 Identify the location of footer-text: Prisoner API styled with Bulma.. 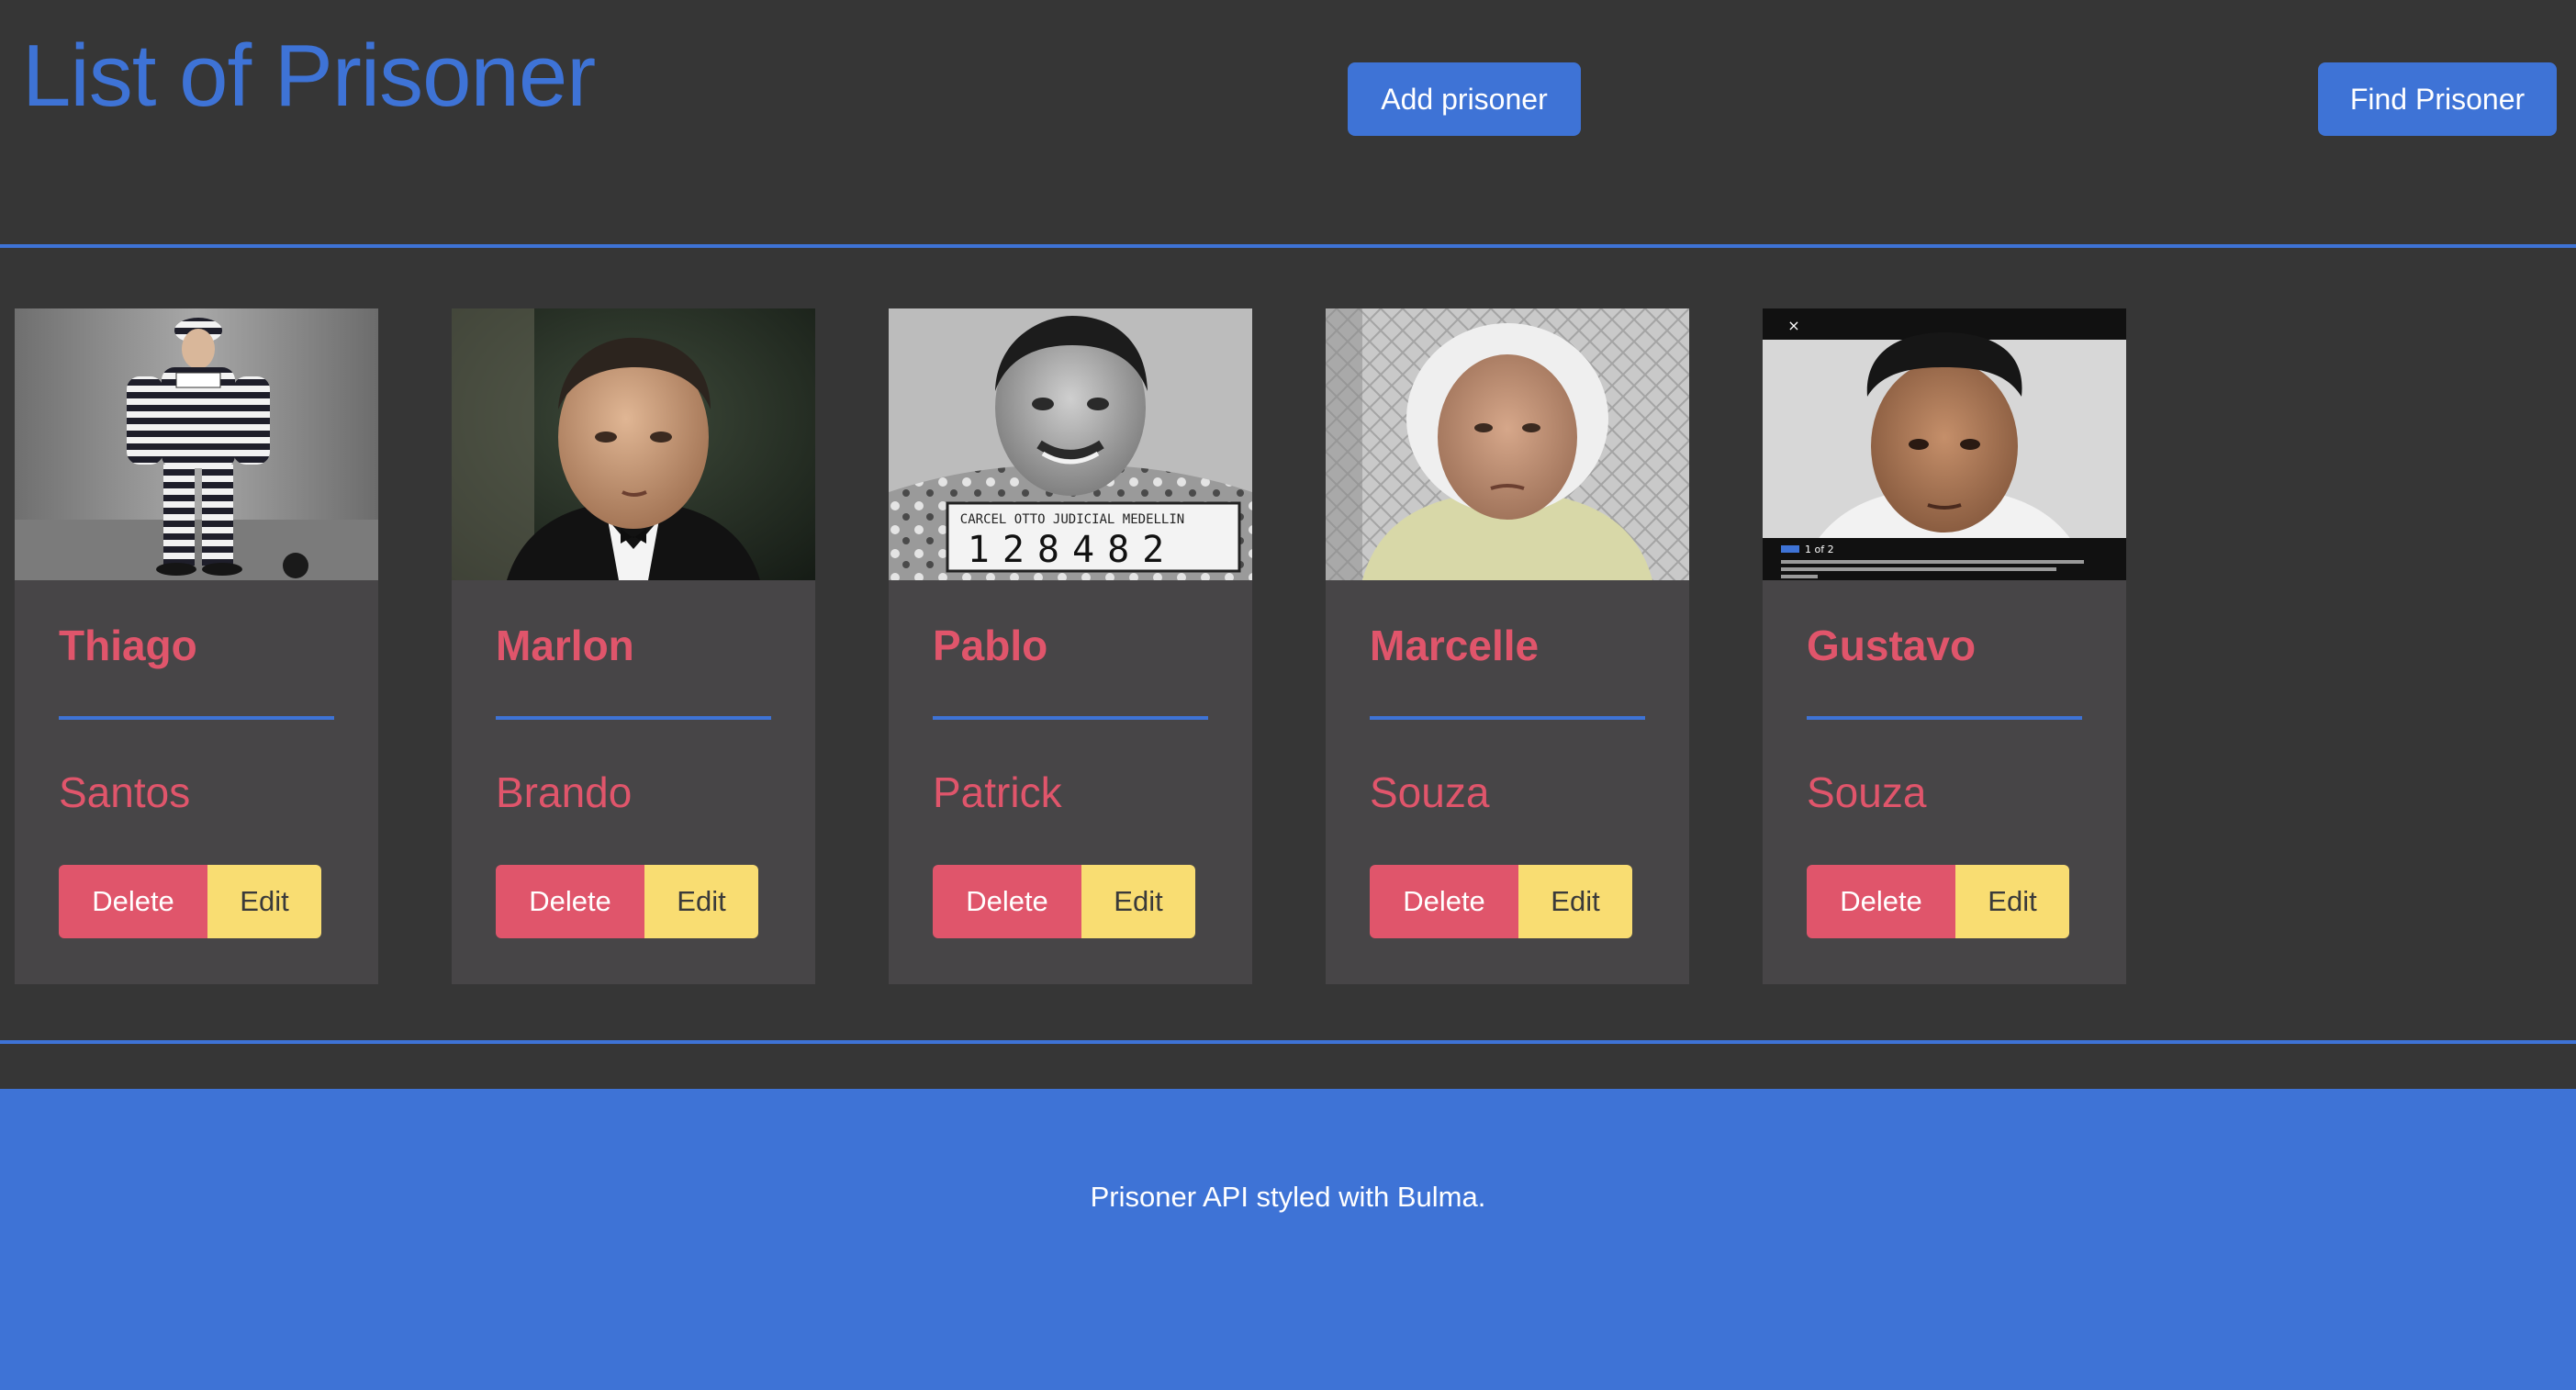
(1288, 1197).